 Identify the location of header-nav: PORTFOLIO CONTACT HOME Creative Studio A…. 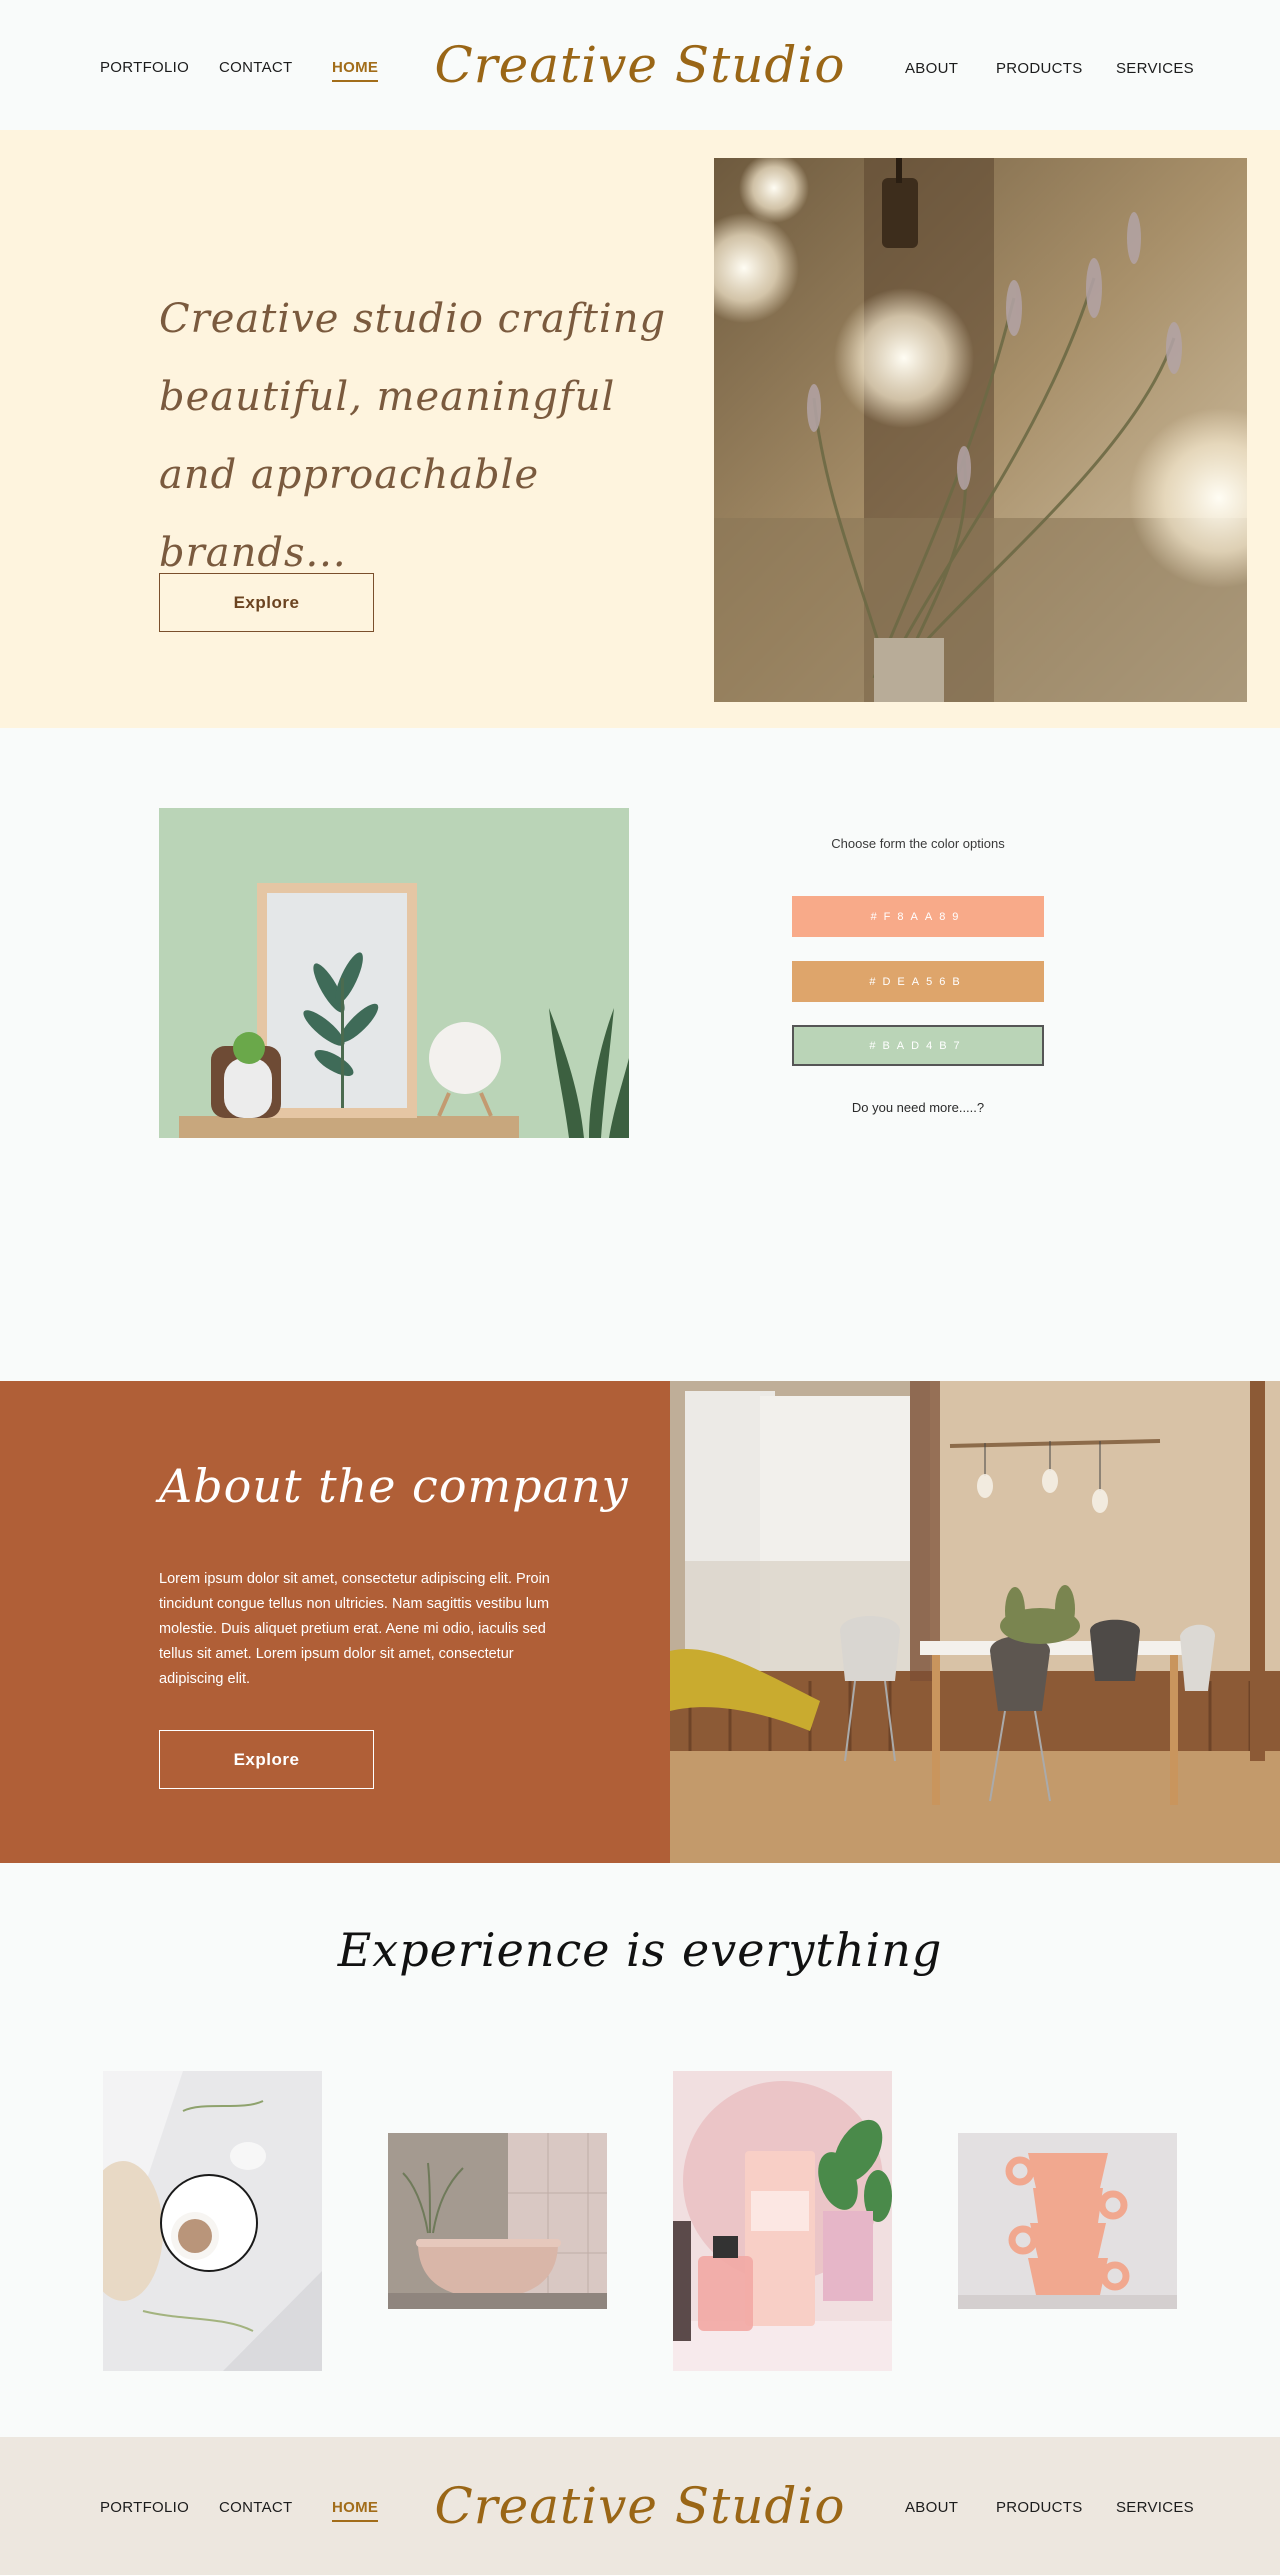
(640, 65).